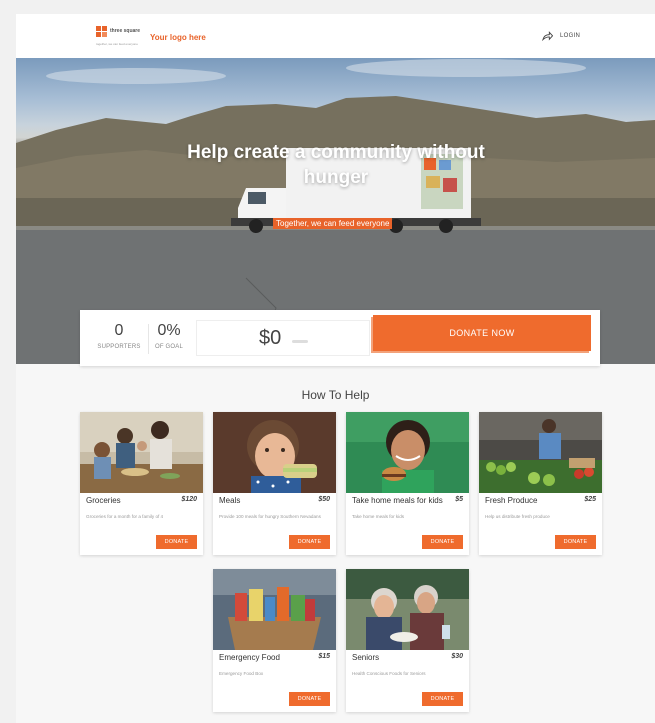 Image resolution: width=655 pixels, height=723 pixels. Describe the element at coordinates (324, 499) in the screenshot. I see `card-price: $50` at that location.